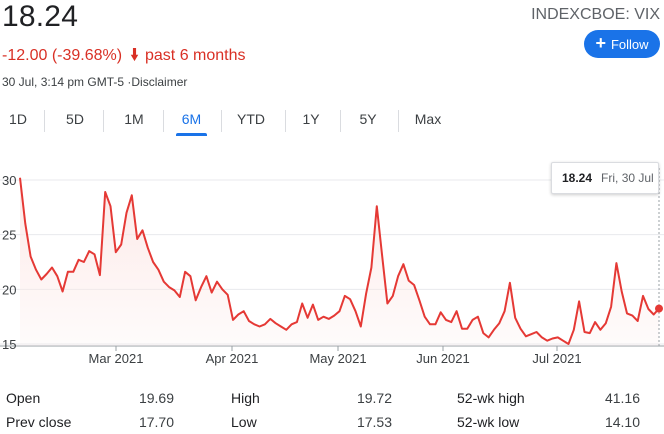  What do you see at coordinates (62, 55) in the screenshot?
I see `change-value: -12.00 (-39.68%)` at bounding box center [62, 55].